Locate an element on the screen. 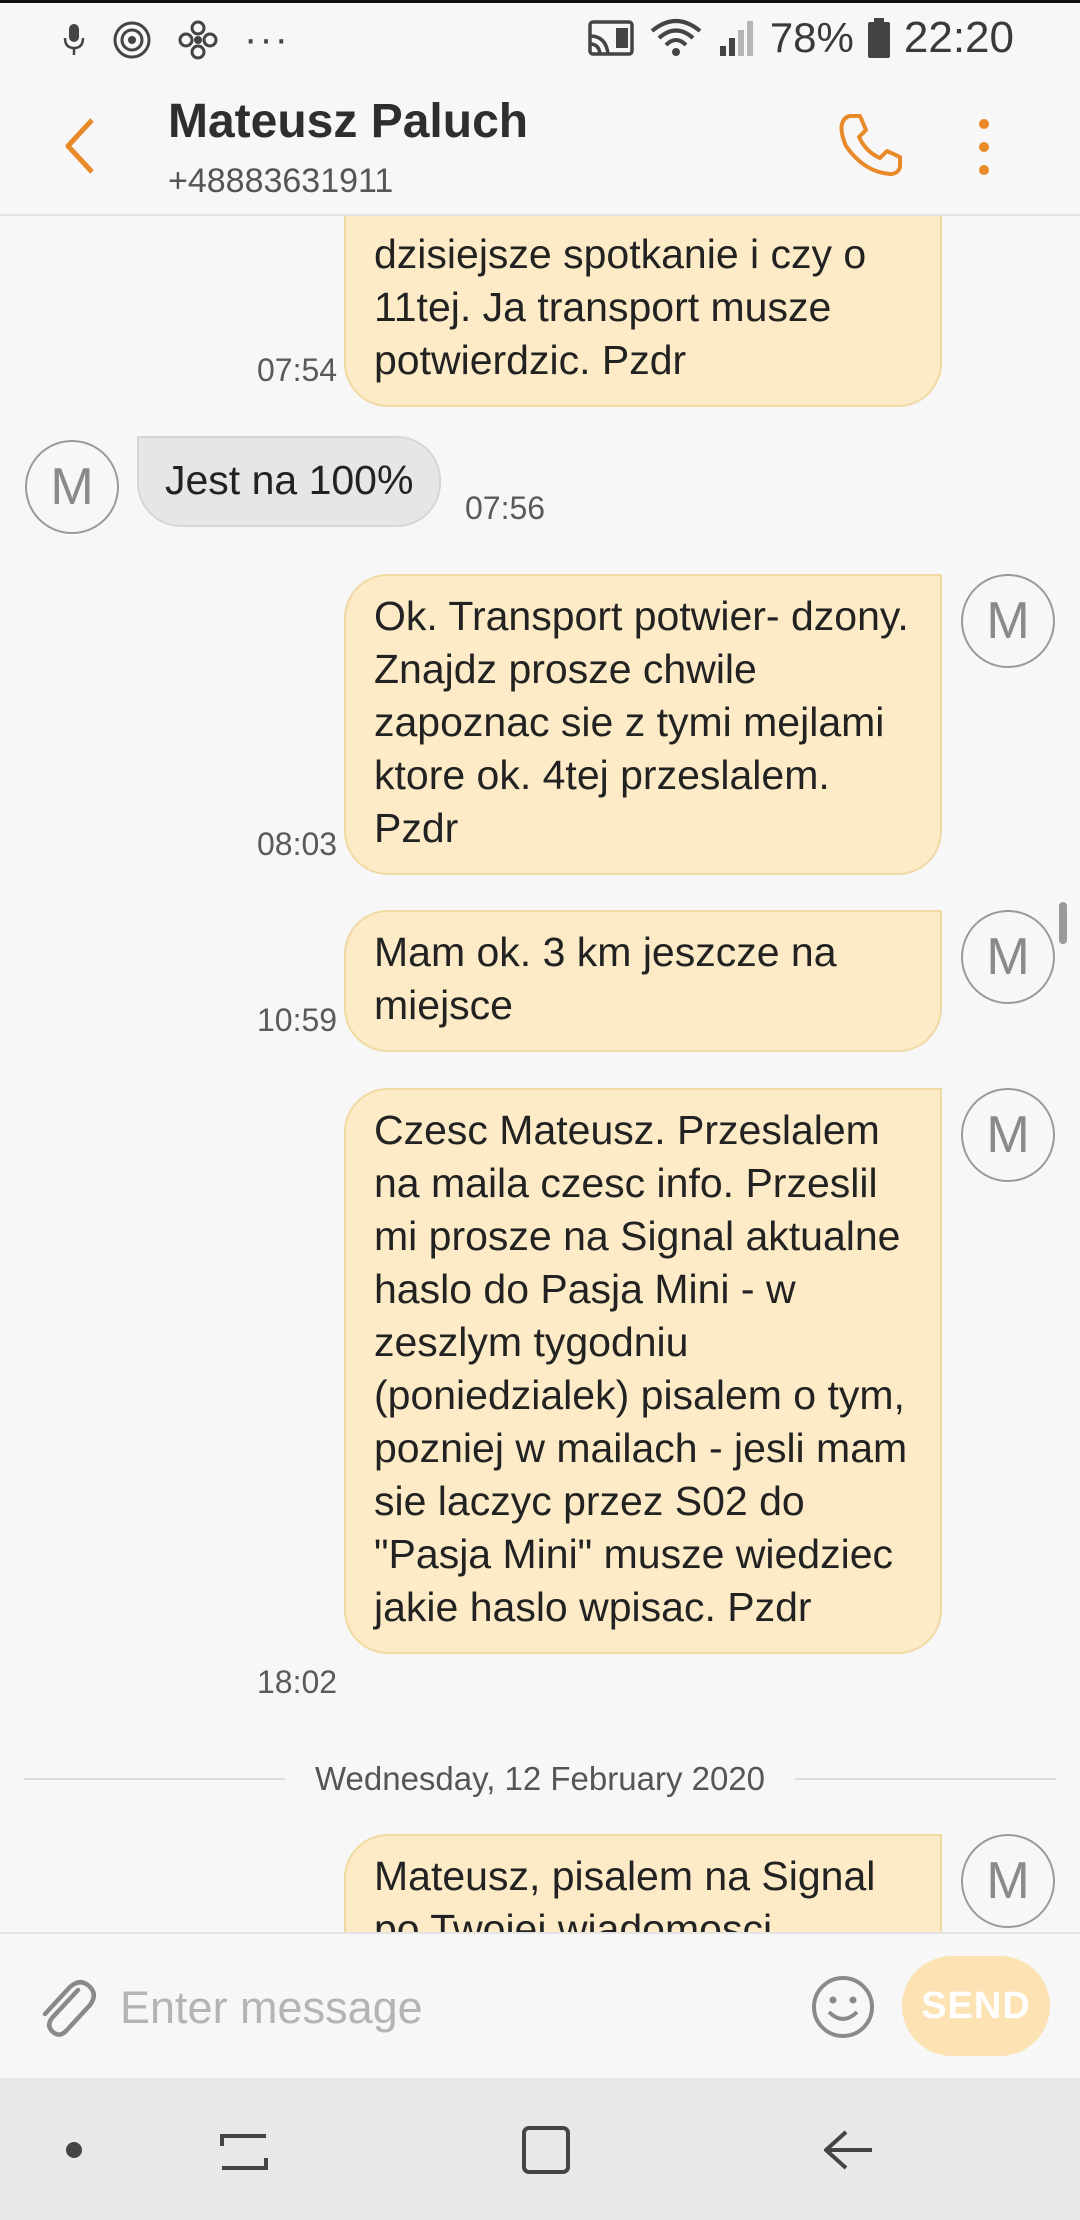  status-bar: ··· 78% 22:20 is located at coordinates (540, 36).